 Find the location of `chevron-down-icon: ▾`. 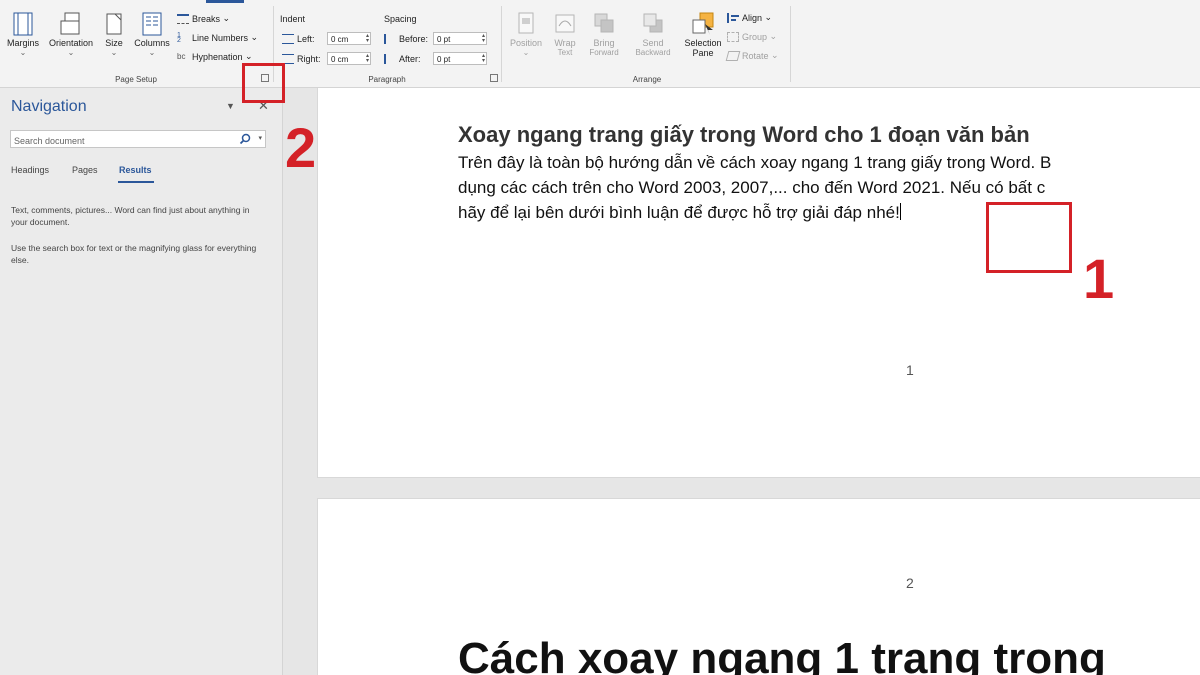

chevron-down-icon: ▾ is located at coordinates (260, 138).